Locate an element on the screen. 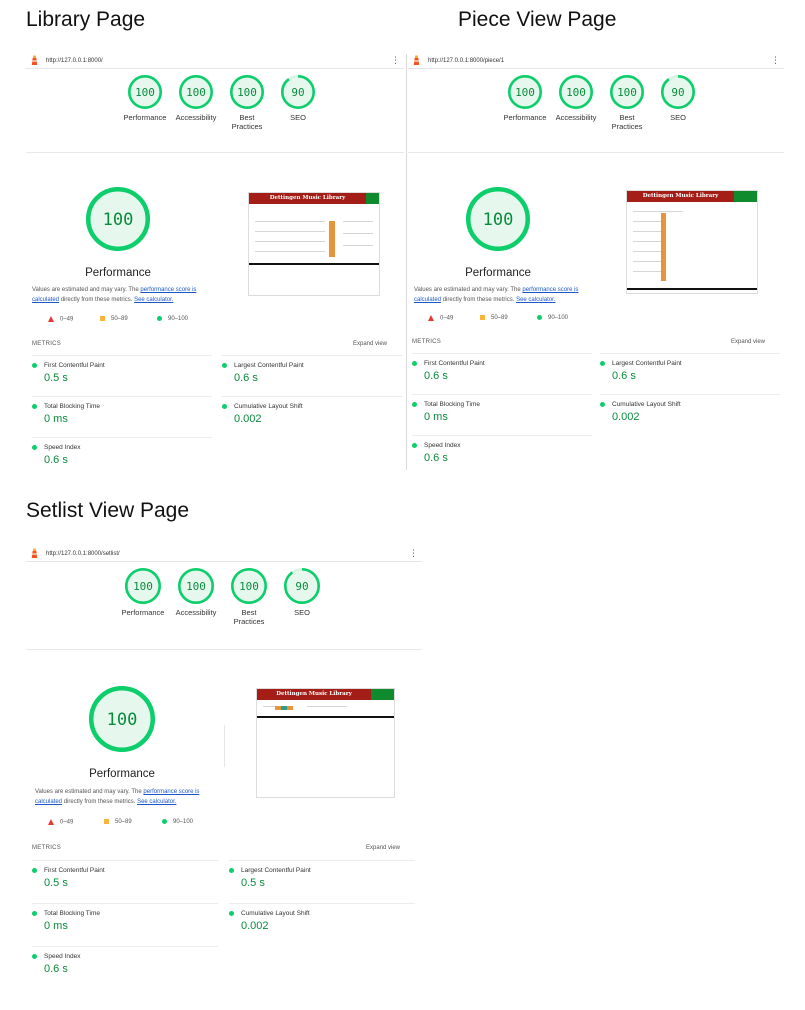  setlist-view-page-heading: Setlist View Page is located at coordinates (108, 510).